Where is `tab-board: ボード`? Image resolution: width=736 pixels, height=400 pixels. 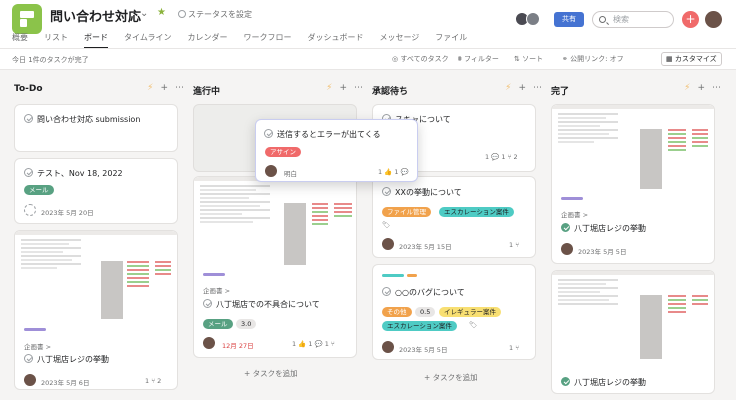 tab-board: ボード is located at coordinates (96, 40).